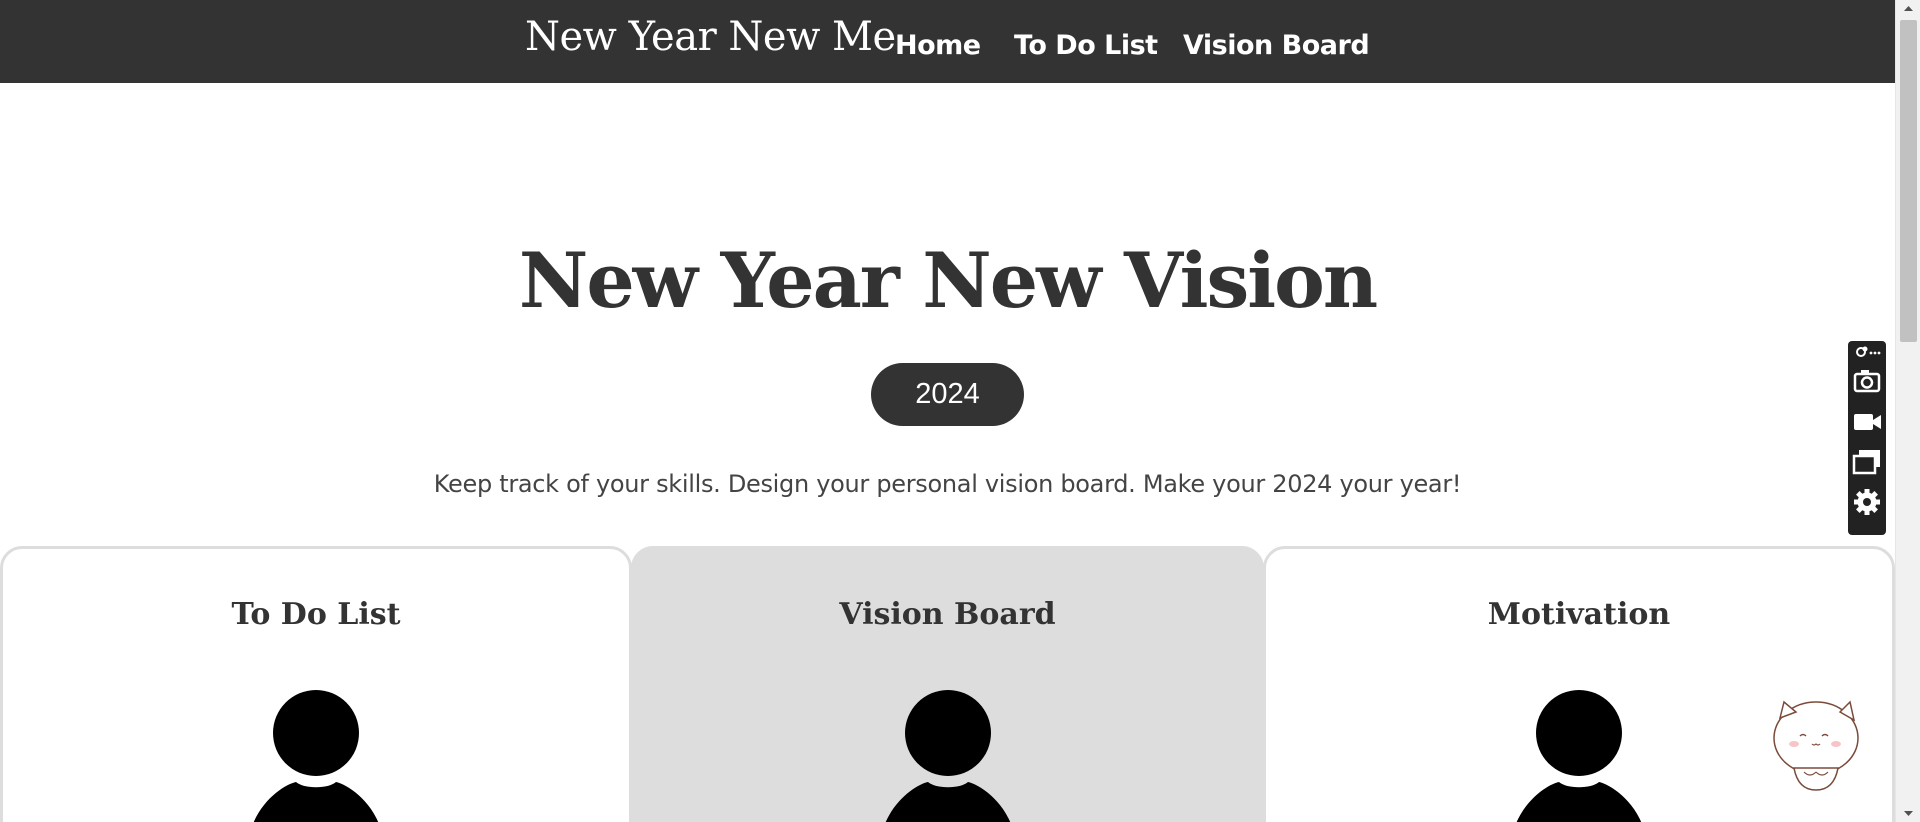 The width and height of the screenshot is (1920, 822). What do you see at coordinates (316, 614) in the screenshot?
I see `card-title: To Do List` at bounding box center [316, 614].